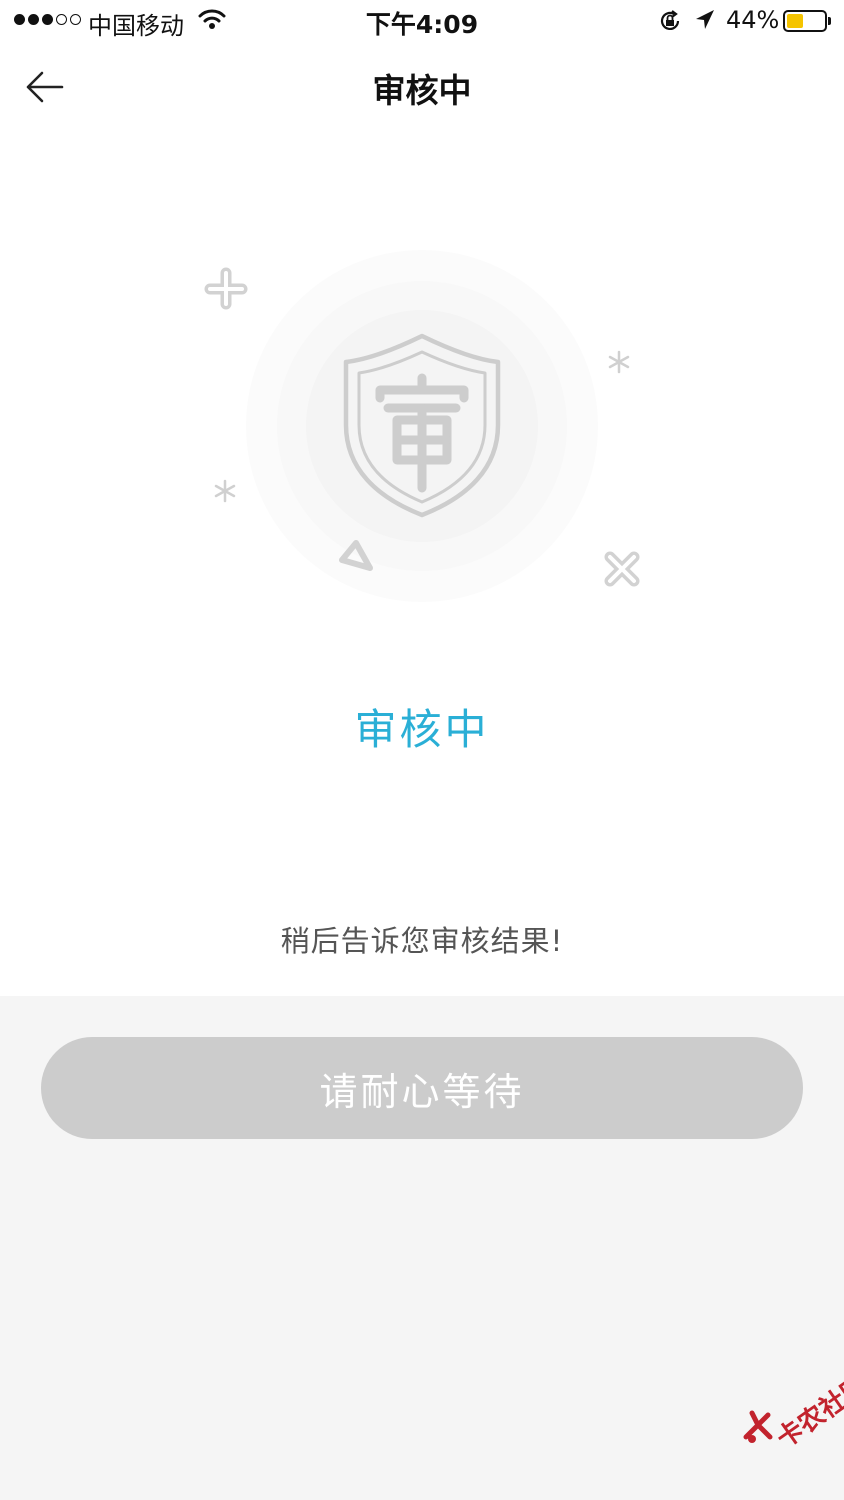 This screenshot has height=1500, width=844. Describe the element at coordinates (422, 1088) in the screenshot. I see `wait-button: 请耐心等待` at that location.